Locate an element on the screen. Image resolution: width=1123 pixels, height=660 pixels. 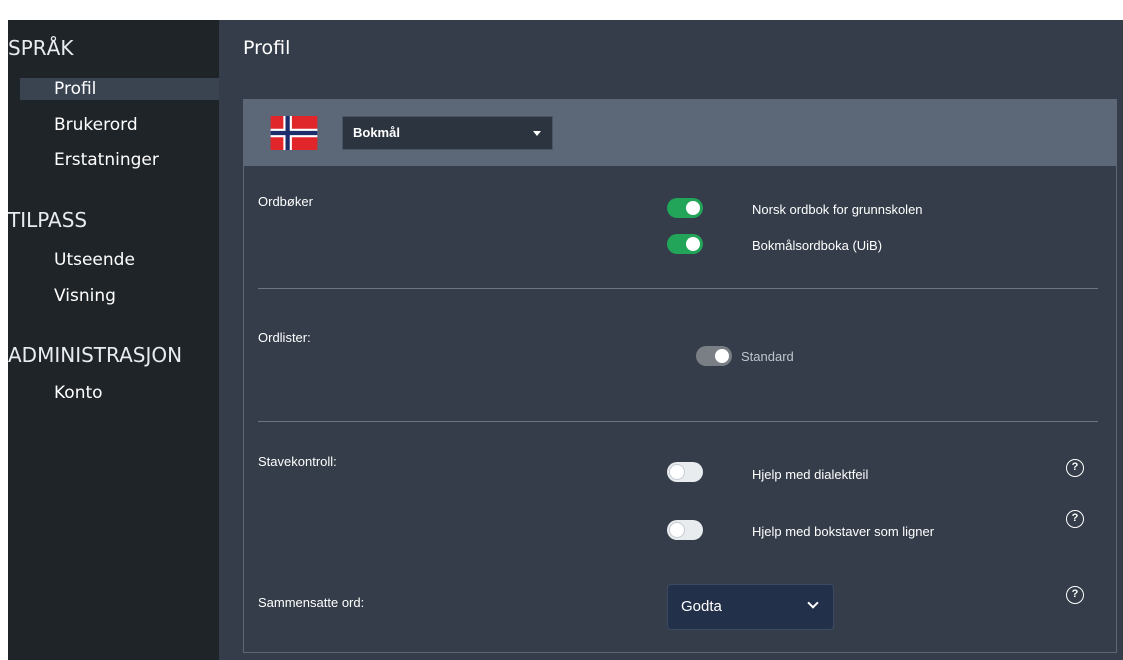
dictionaries-label: Ordbøker is located at coordinates (285, 201).